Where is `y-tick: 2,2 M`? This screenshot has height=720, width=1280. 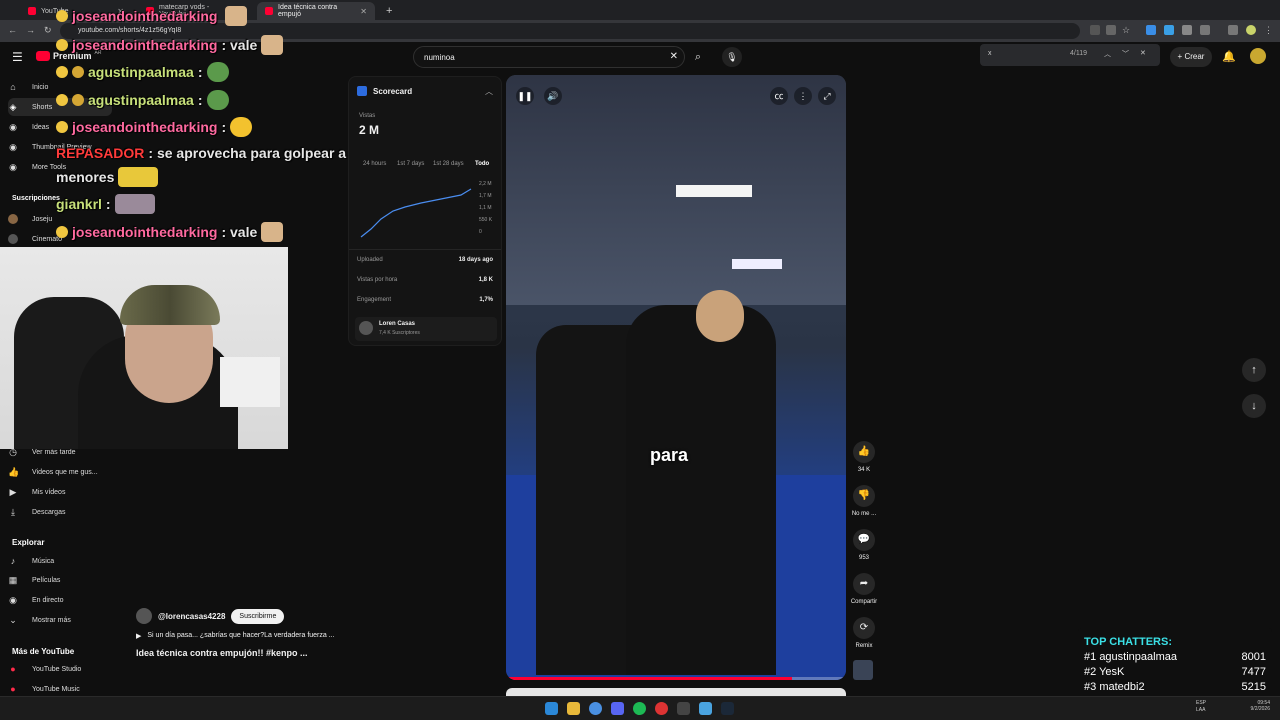 y-tick: 2,2 M is located at coordinates (485, 184).